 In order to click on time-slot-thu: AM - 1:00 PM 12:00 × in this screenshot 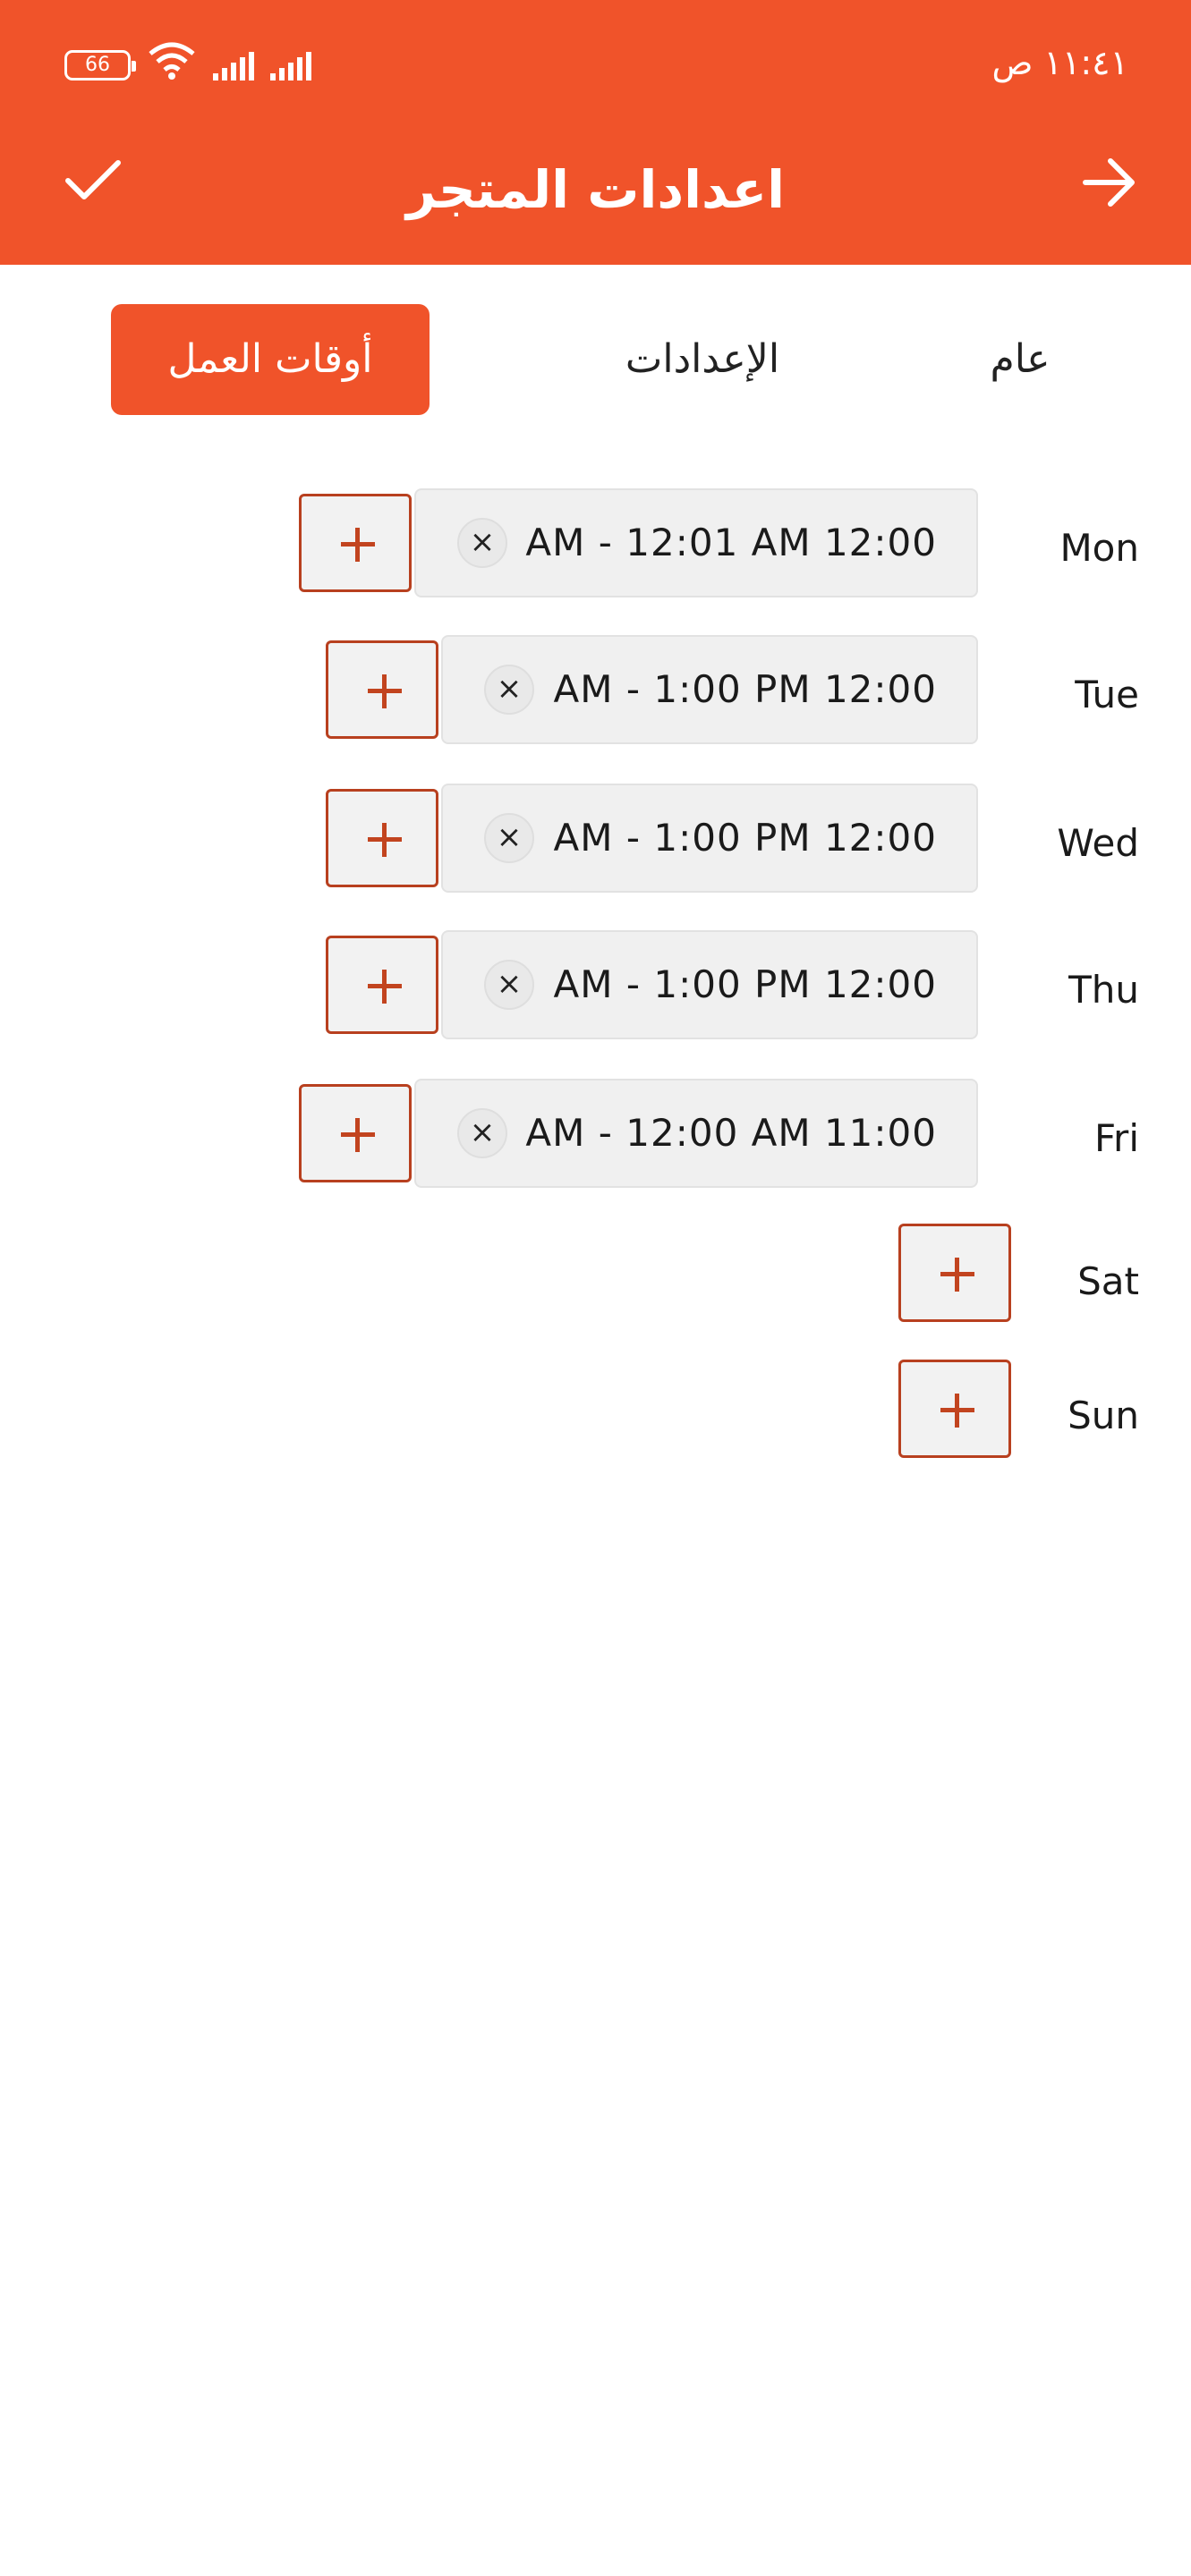, I will do `click(709, 984)`.